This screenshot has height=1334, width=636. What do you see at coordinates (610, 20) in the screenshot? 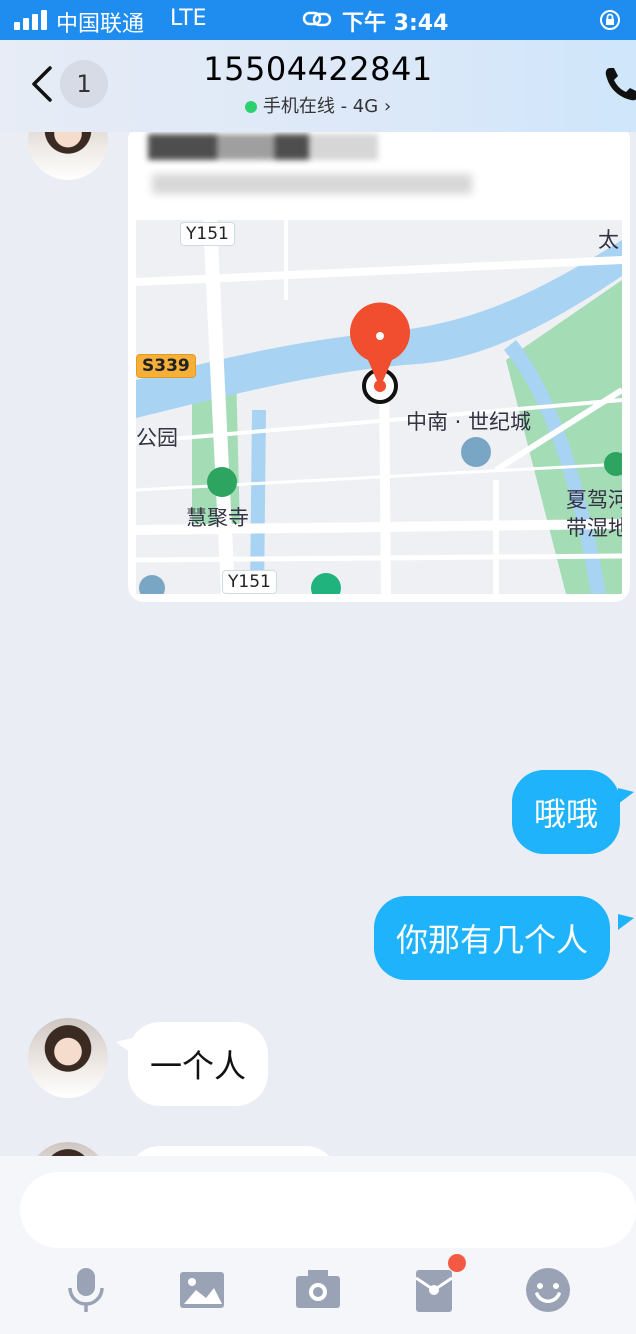
I see `rotation-lock-icon` at bounding box center [610, 20].